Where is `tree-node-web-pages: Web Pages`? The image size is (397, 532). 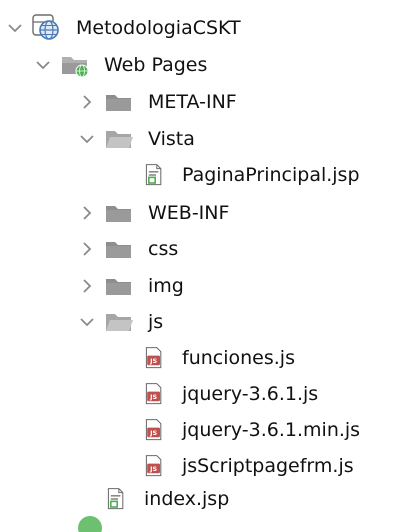
tree-node-web-pages: Web Pages is located at coordinates (120, 65).